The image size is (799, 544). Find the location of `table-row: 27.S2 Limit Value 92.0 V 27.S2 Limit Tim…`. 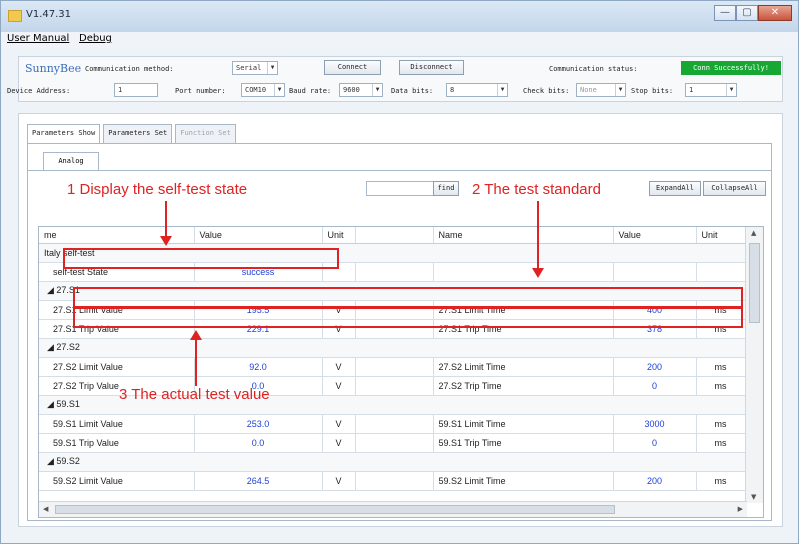

table-row: 27.S2 Limit Value 92.0 V 27.S2 Limit Tim… is located at coordinates (392, 367).